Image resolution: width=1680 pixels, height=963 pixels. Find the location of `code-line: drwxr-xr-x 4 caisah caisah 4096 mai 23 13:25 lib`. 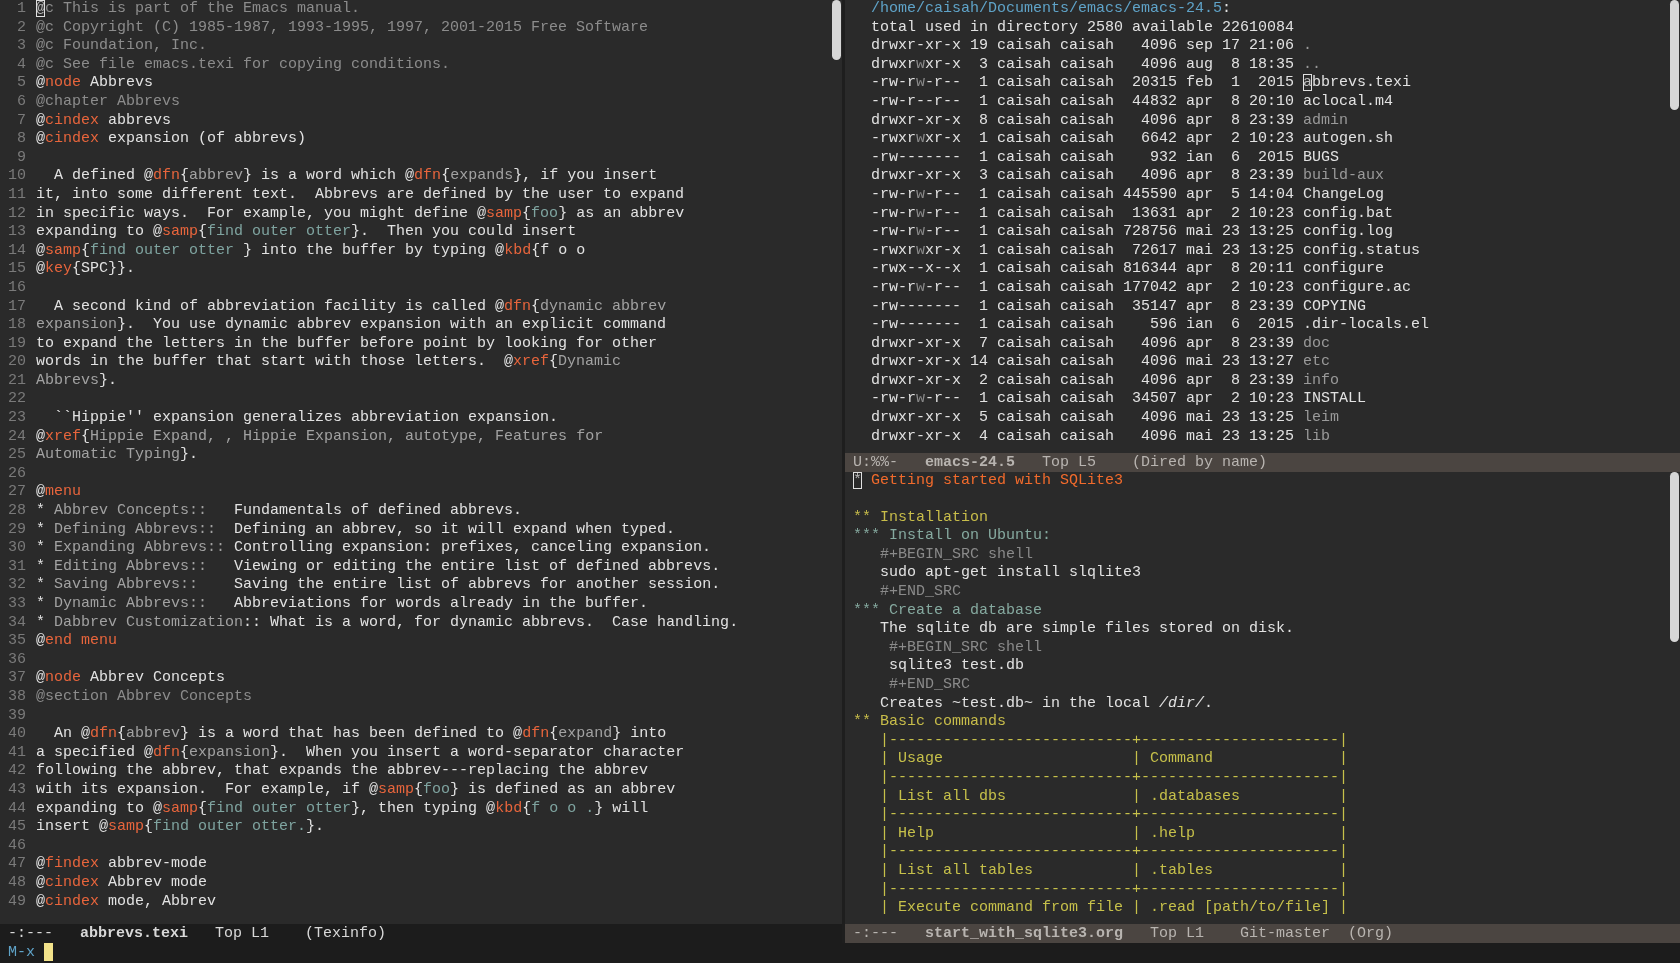

code-line: drwxr-xr-x 4 caisah caisah 4096 mai 23 13:25 lib is located at coordinates (1101, 437).